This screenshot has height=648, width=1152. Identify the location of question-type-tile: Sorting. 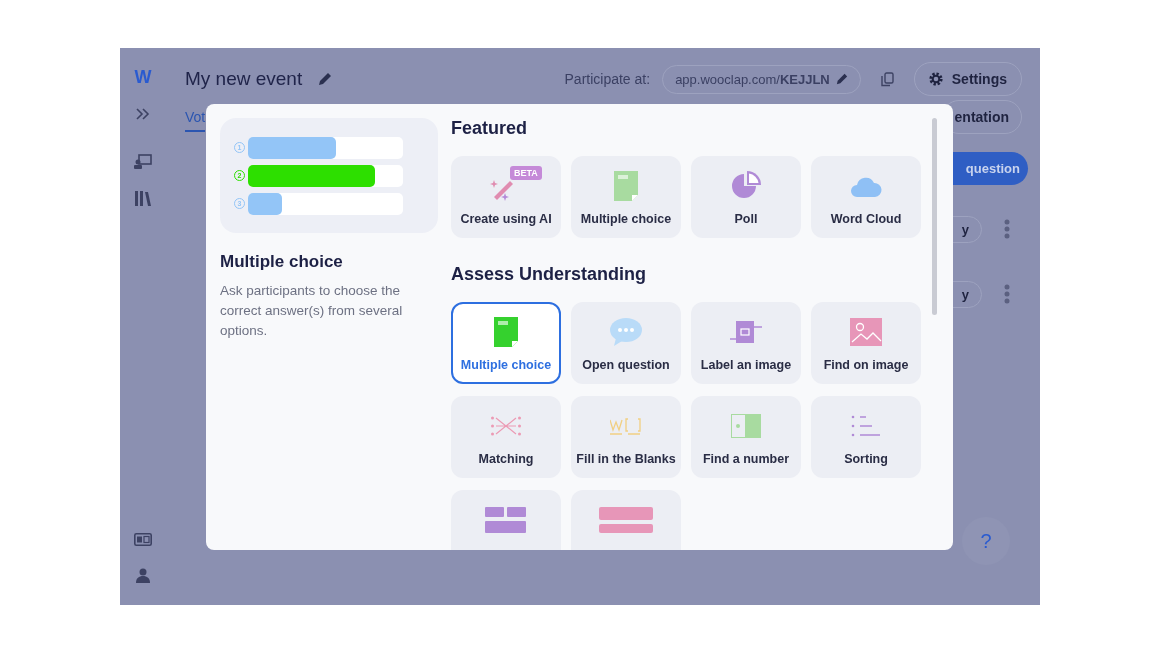
(866, 437).